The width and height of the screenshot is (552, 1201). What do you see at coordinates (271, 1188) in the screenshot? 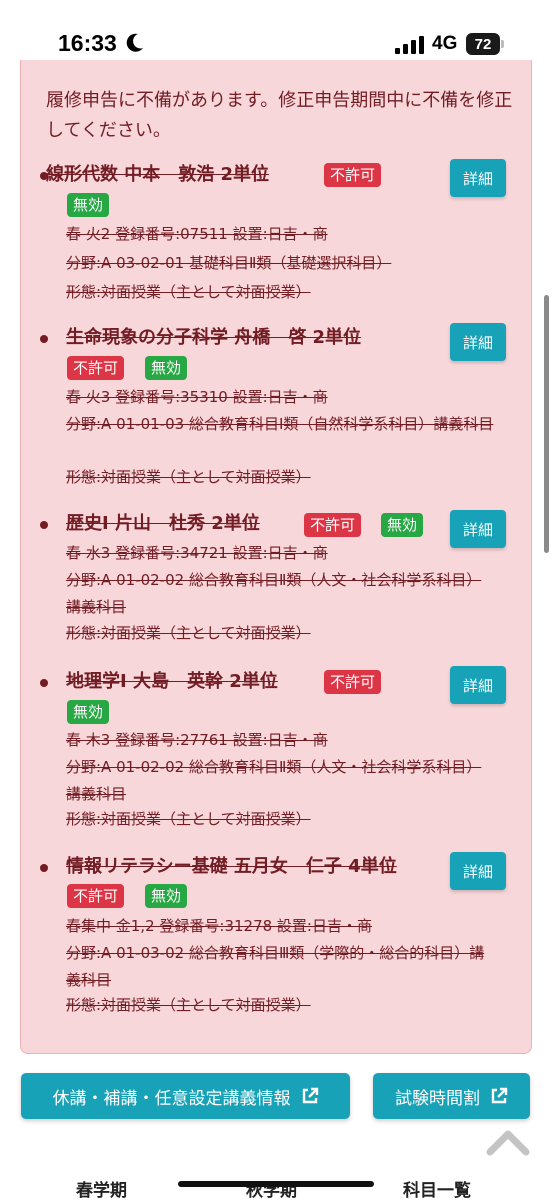
I see `tab-autumn: 秋学期` at bounding box center [271, 1188].